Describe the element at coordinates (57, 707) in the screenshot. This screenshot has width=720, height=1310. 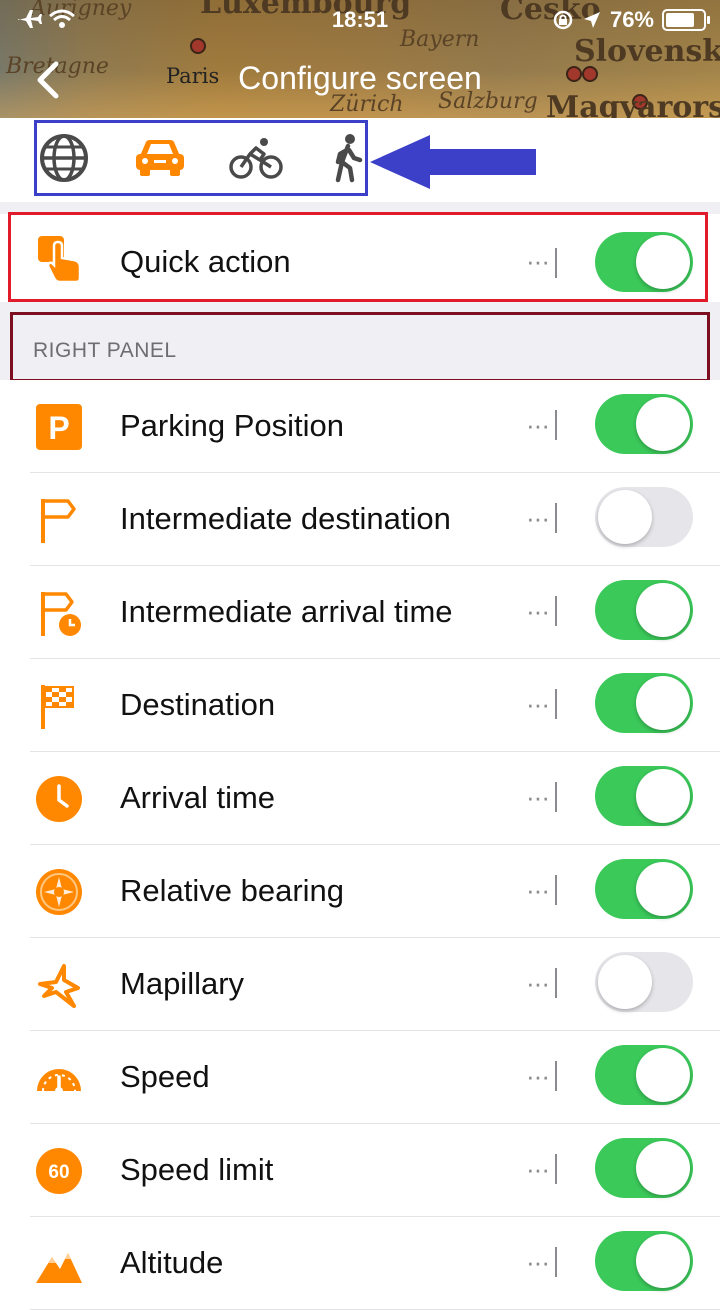
I see `checkered-flag-icon` at that location.